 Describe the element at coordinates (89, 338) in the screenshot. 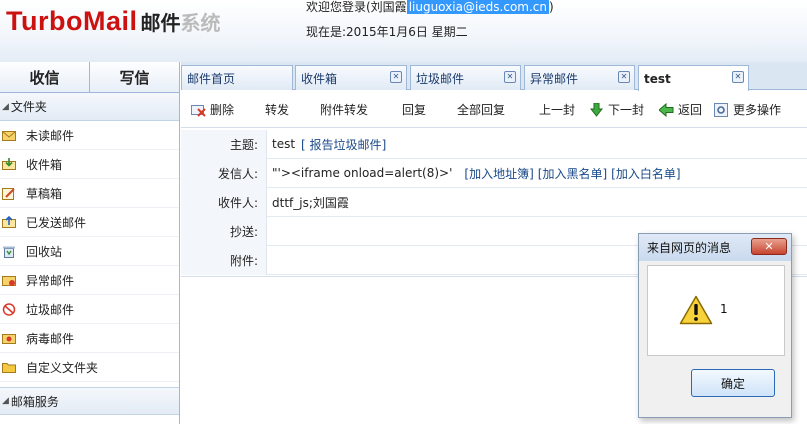

I see `sidebar-item-virus: 病毒邮件` at that location.